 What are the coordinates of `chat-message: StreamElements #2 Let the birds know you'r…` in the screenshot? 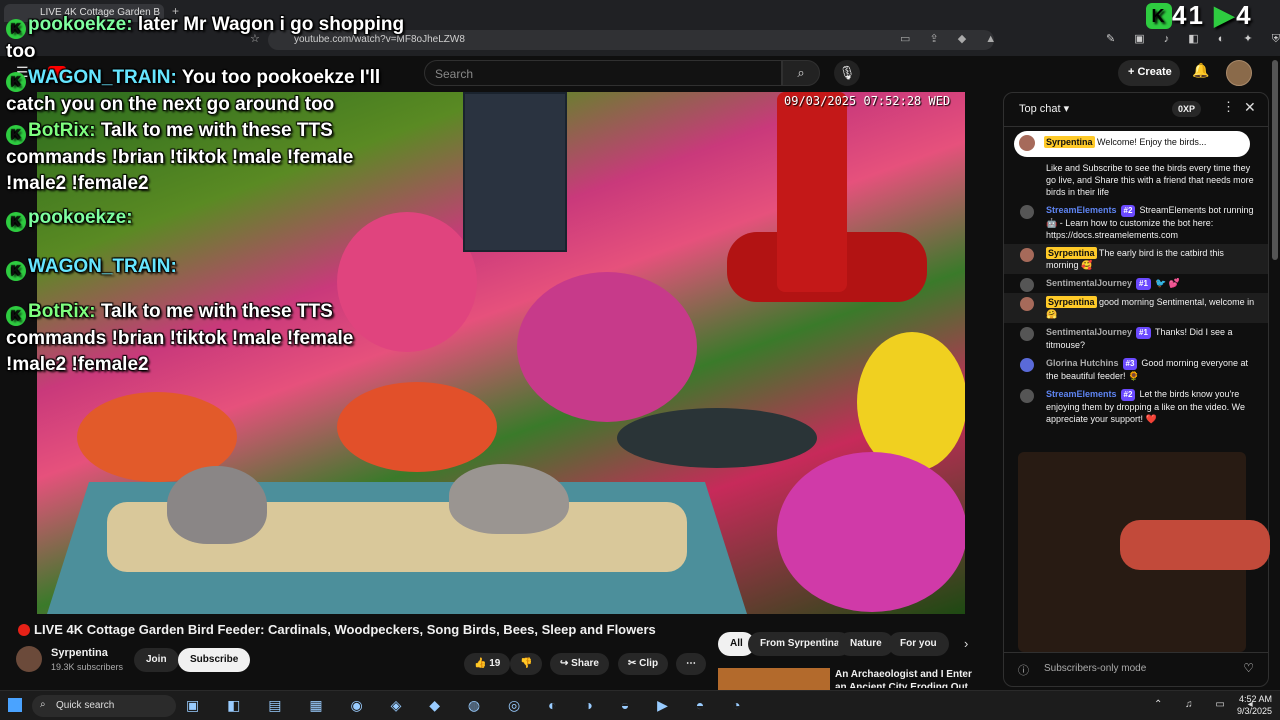 It's located at (1136, 406).